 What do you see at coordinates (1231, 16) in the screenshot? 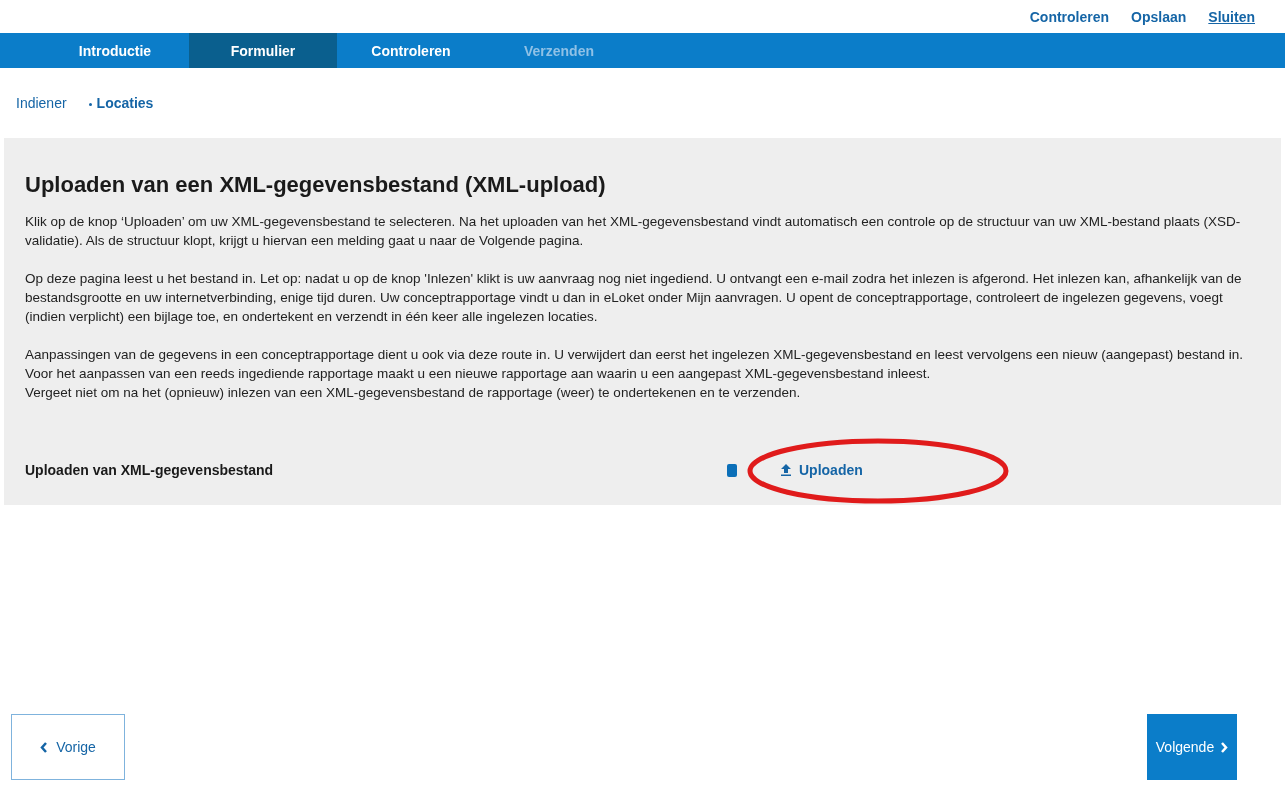
I see `header-link: Sluiten` at bounding box center [1231, 16].